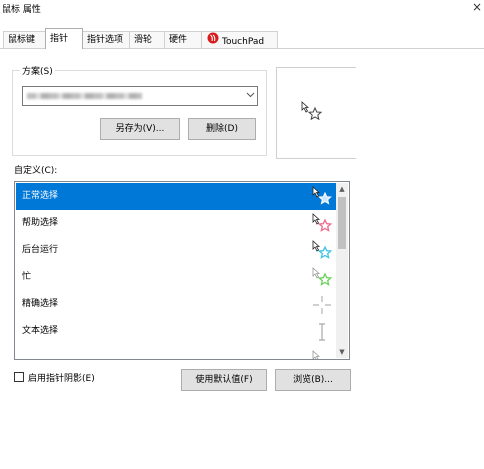 This screenshot has height=469, width=484. I want to click on tab-label: 鼠标键, so click(22, 40).